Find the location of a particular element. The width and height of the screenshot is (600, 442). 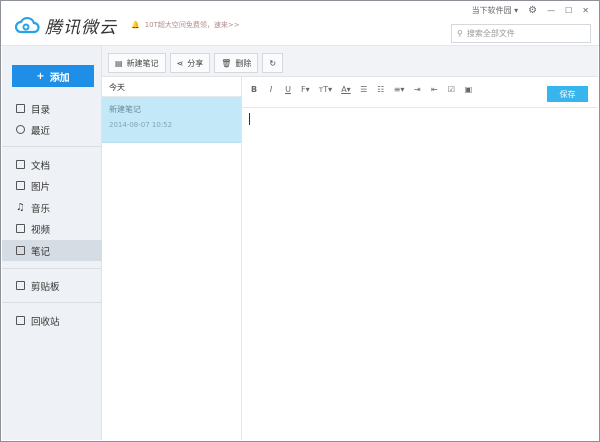

promo-notice: 🔔 10T超大空间免费领，速来>> is located at coordinates (185, 25).